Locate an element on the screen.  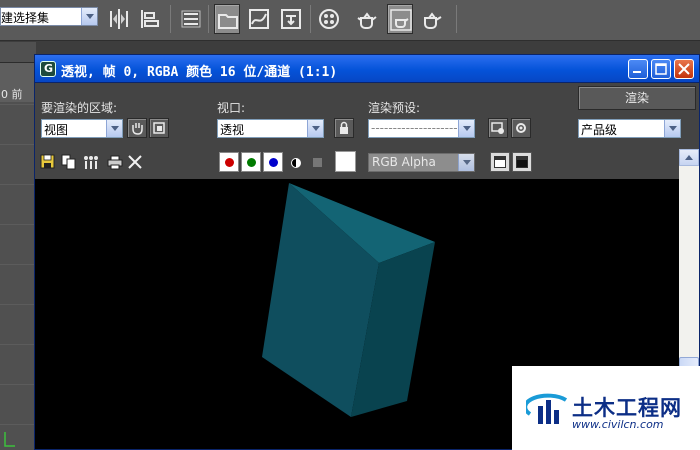
blue-channel-dot is located at coordinates (273, 162).